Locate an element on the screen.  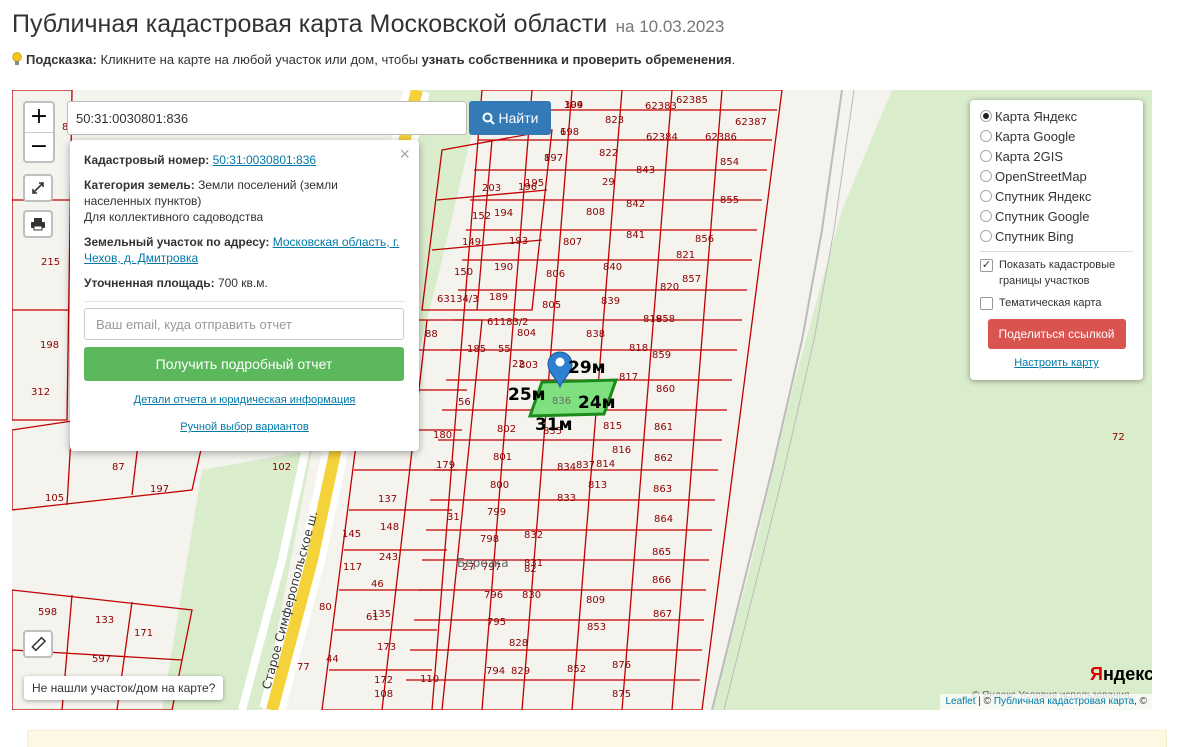
layer-option: OpenStreetMap is located at coordinates (1056, 176).